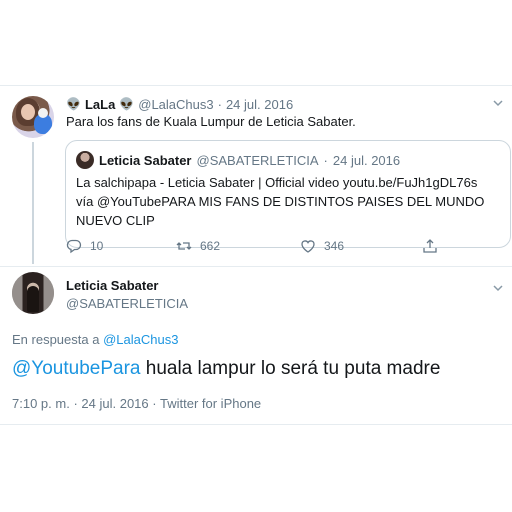 The width and height of the screenshot is (512, 512). What do you see at coordinates (74, 246) in the screenshot?
I see `reply-icon` at bounding box center [74, 246].